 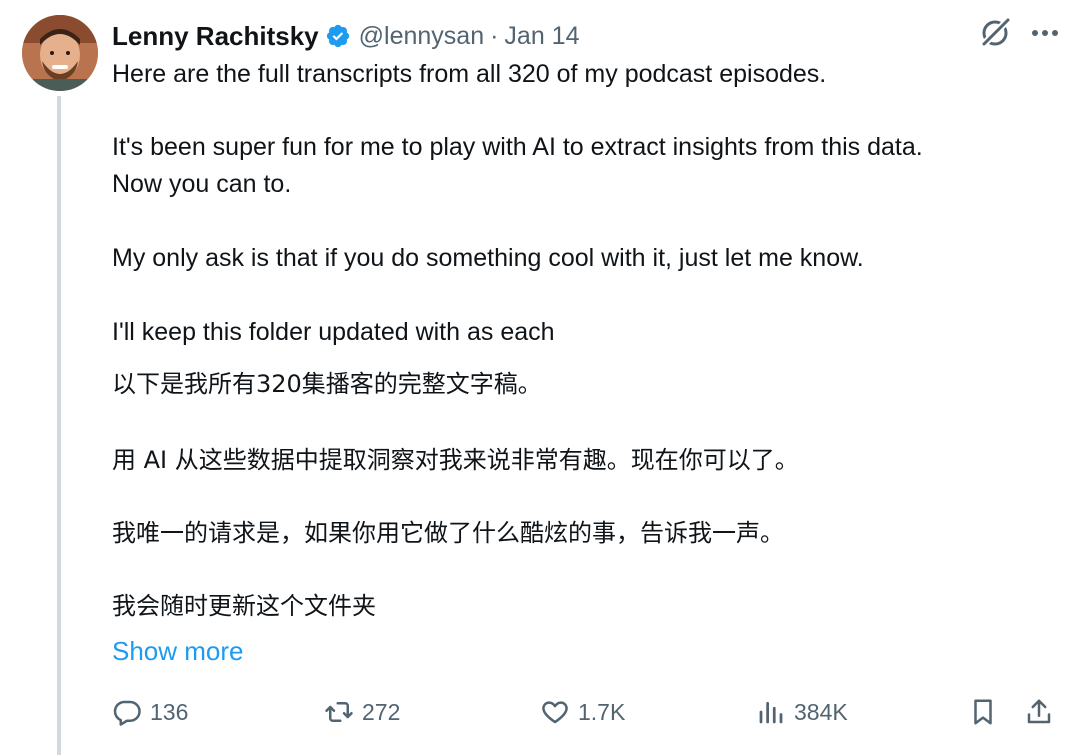 What do you see at coordinates (995, 33) in the screenshot?
I see `grok-icon` at bounding box center [995, 33].